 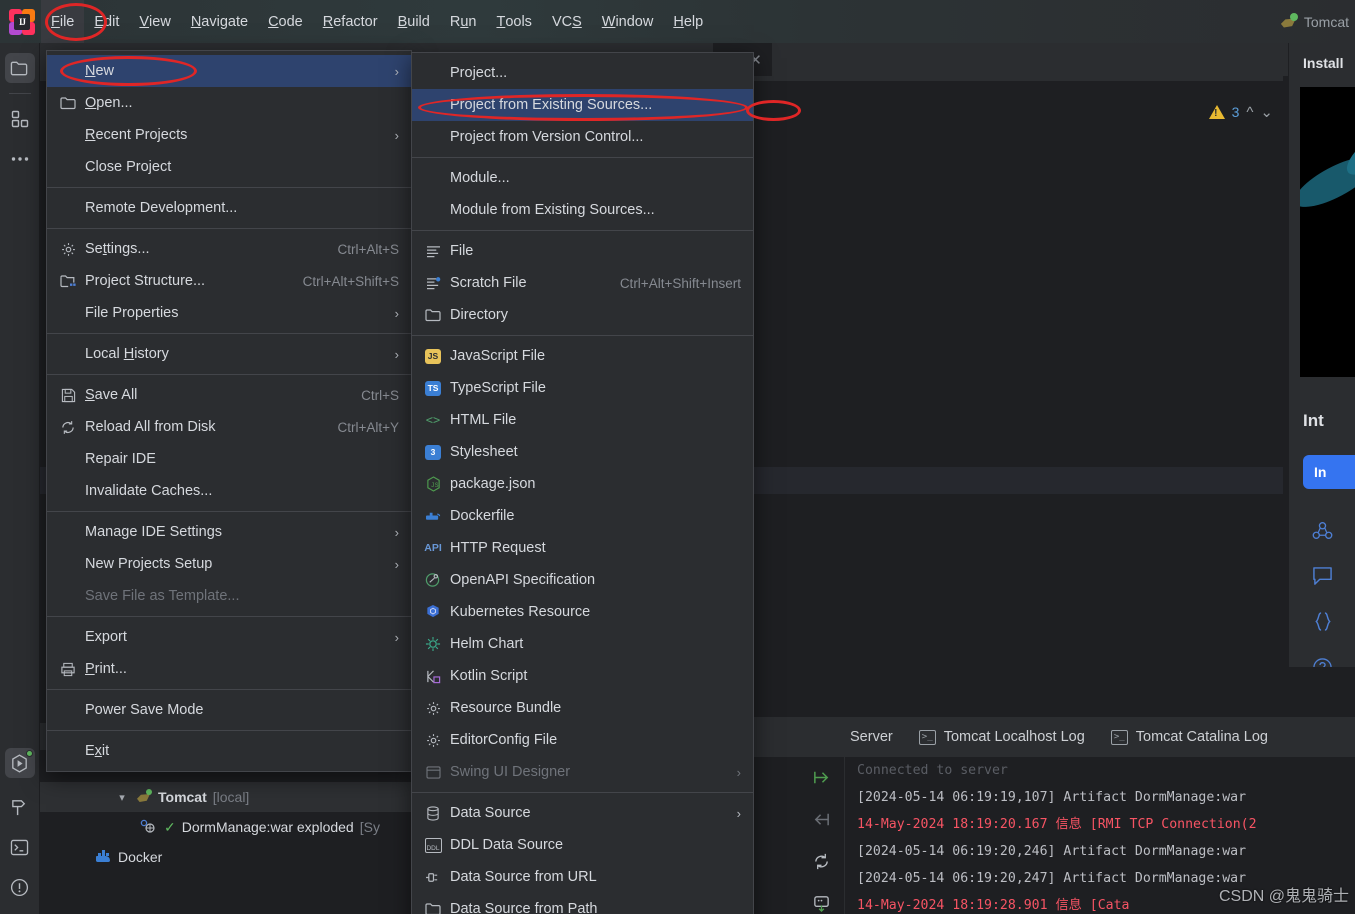 I want to click on menu-item-directory: Directory, so click(x=582, y=315).